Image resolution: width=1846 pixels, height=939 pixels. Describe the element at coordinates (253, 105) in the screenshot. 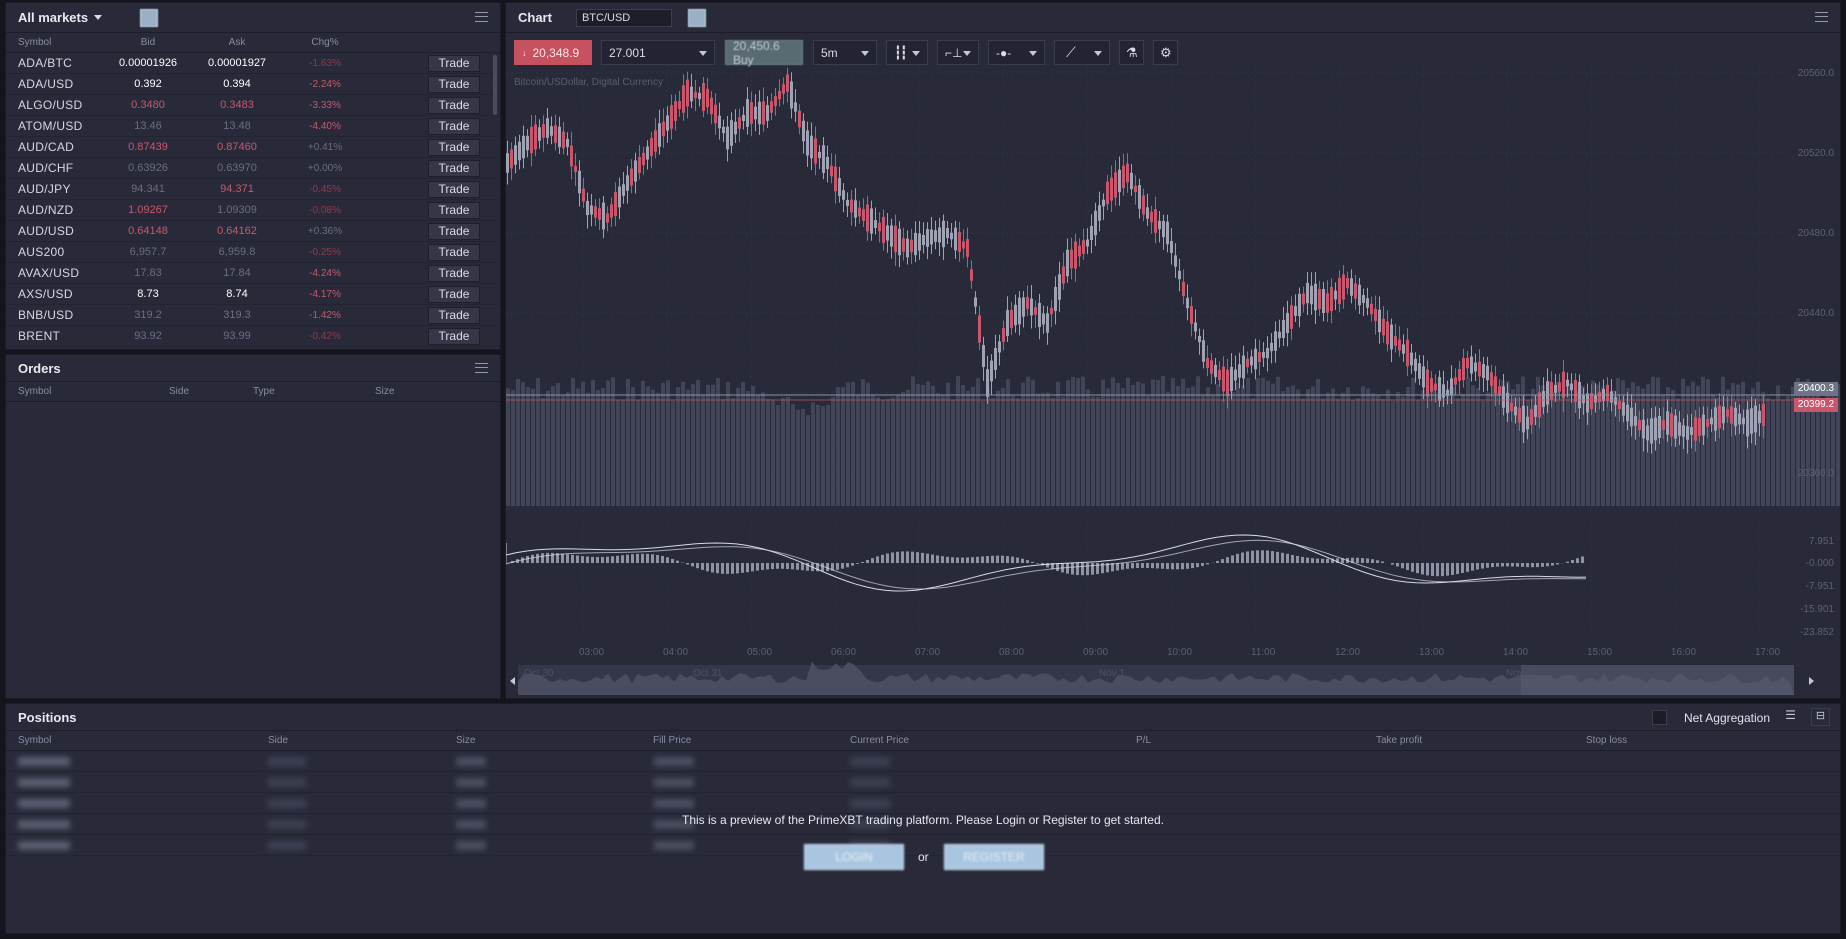

I see `table-row: ALGO/USD 0.3480 0.3483 -3.33% Trade` at that location.